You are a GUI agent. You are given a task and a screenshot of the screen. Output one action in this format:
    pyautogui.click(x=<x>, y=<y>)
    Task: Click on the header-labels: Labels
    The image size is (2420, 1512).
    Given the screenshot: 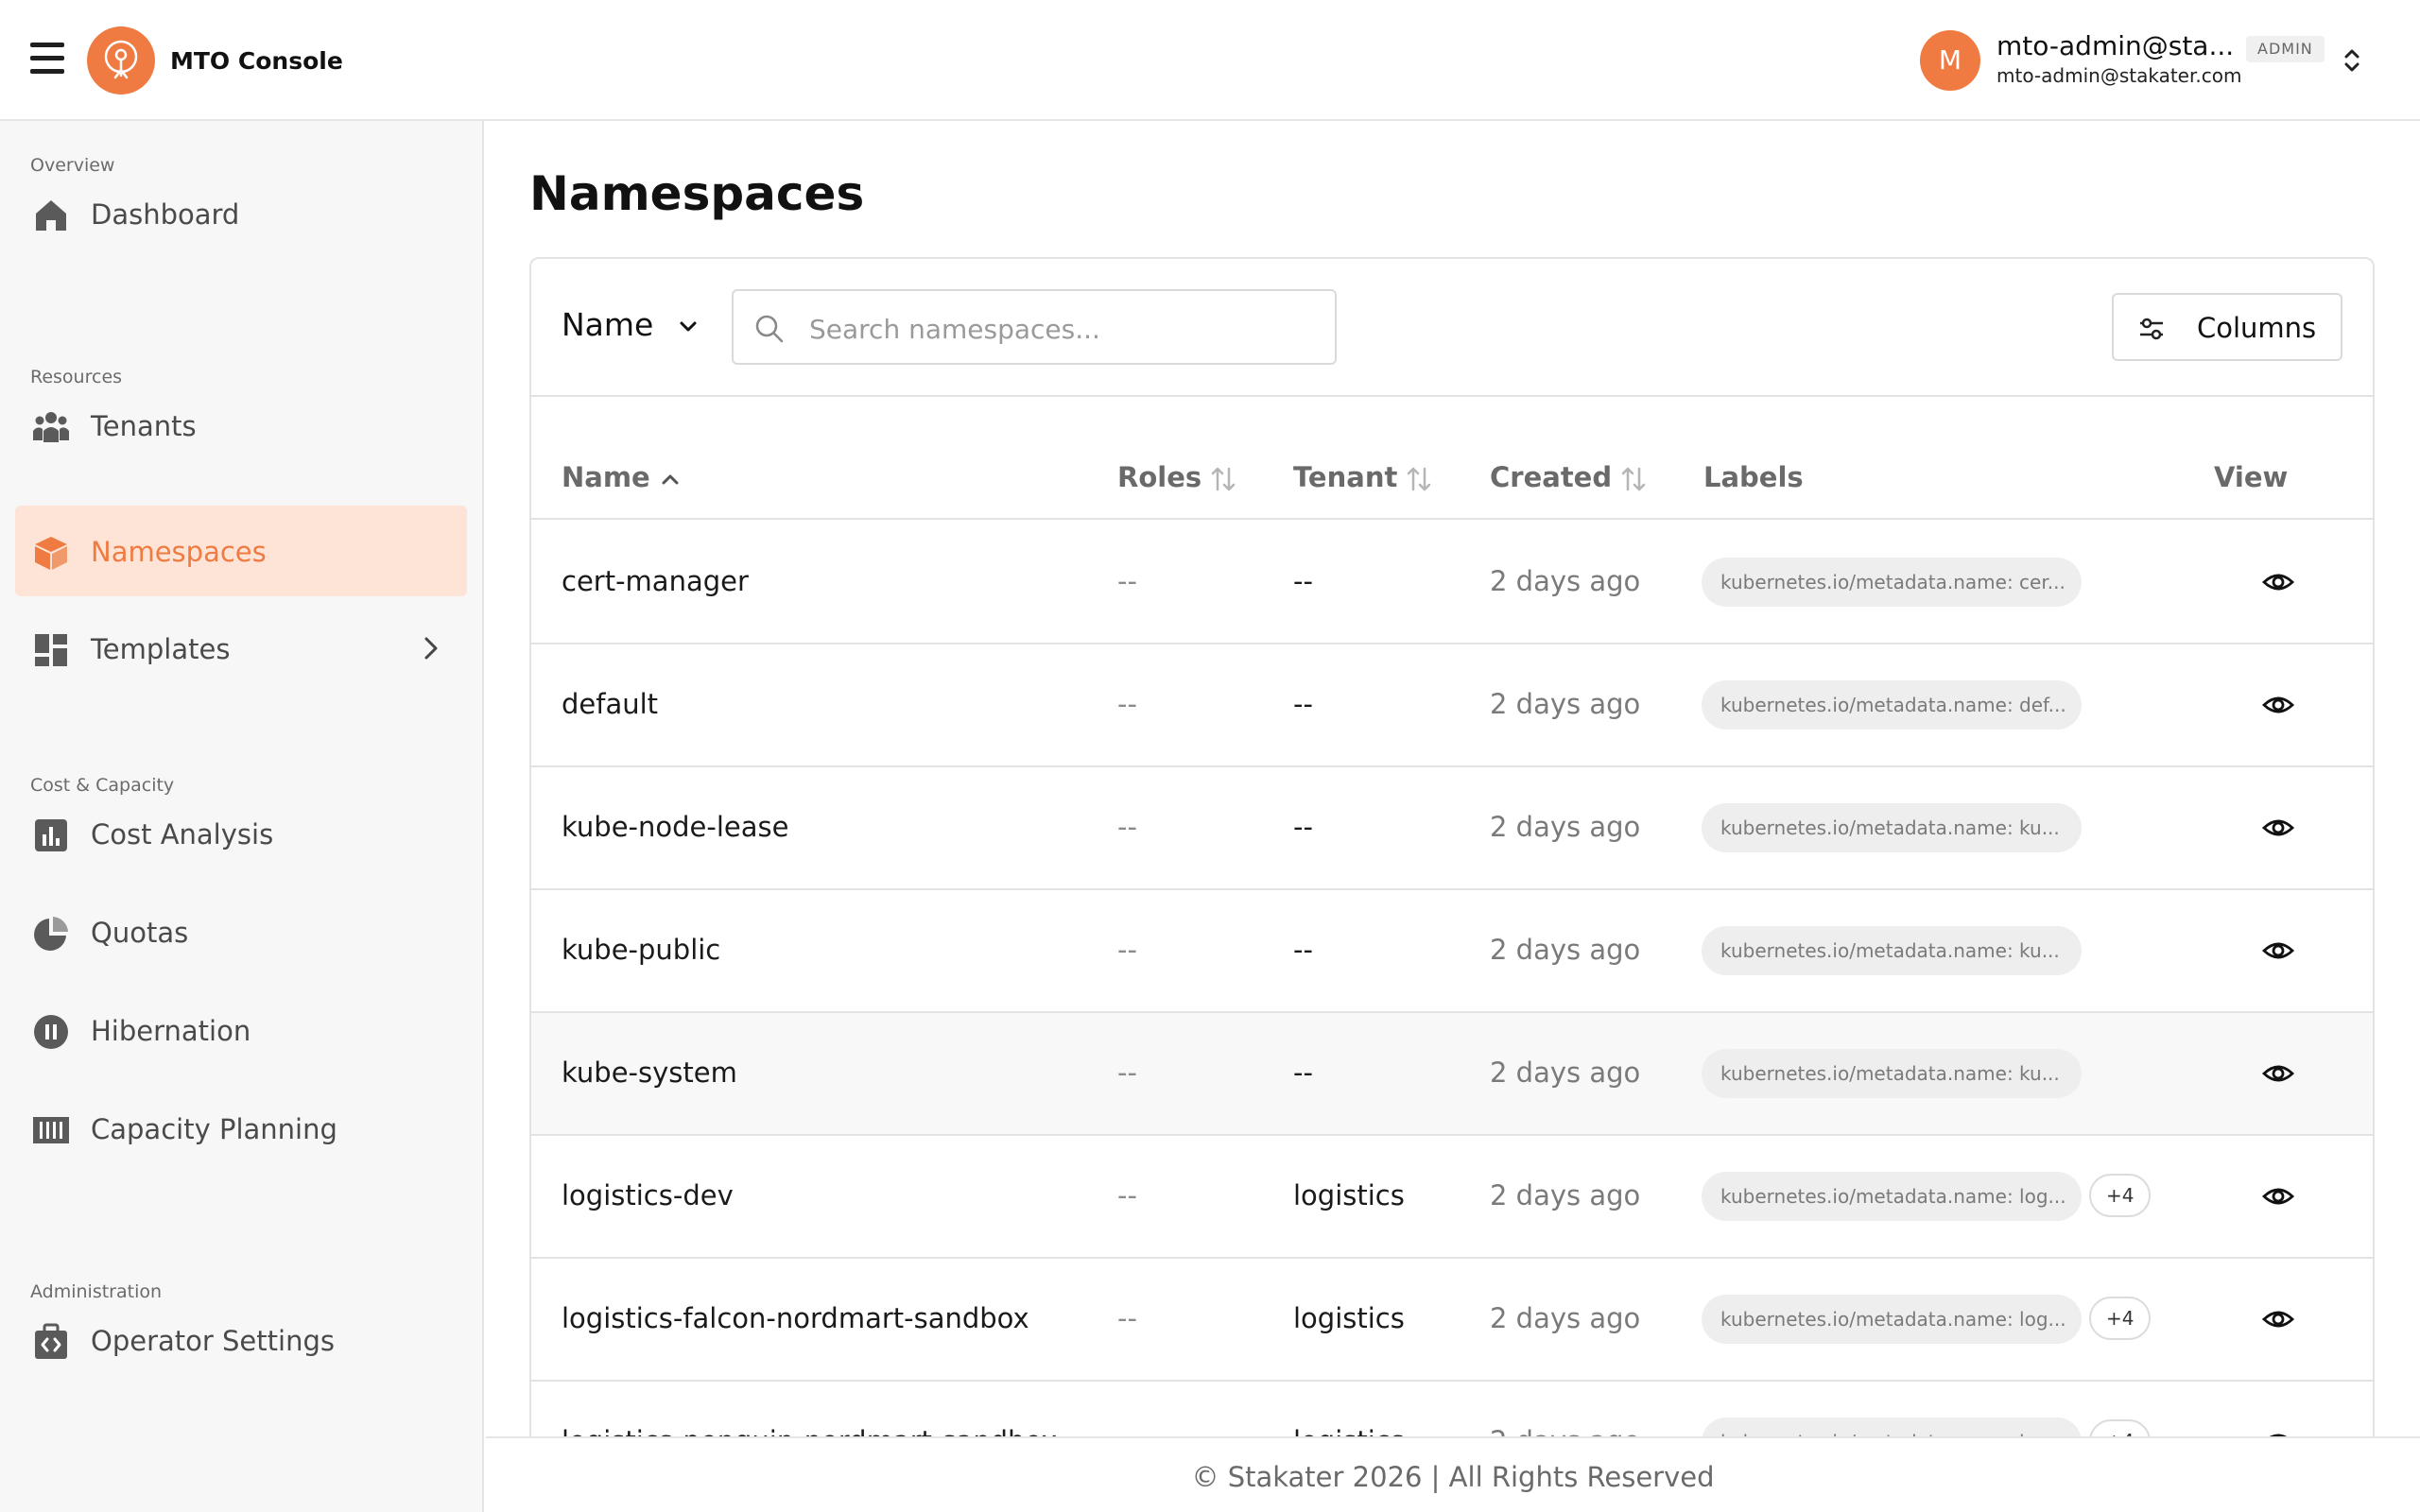 What is the action you would take?
    pyautogui.click(x=1753, y=477)
    